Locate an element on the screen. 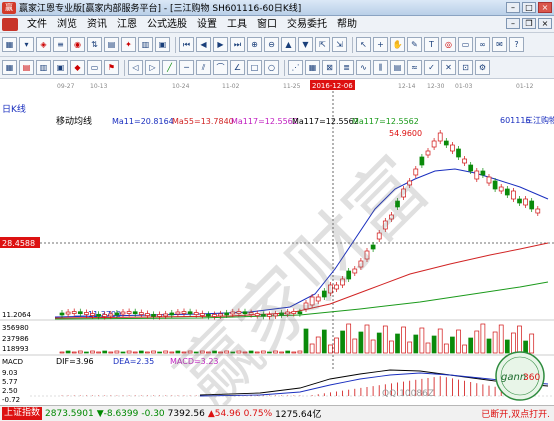 The image size is (554, 421). mdi-close-button: × is located at coordinates (545, 23).